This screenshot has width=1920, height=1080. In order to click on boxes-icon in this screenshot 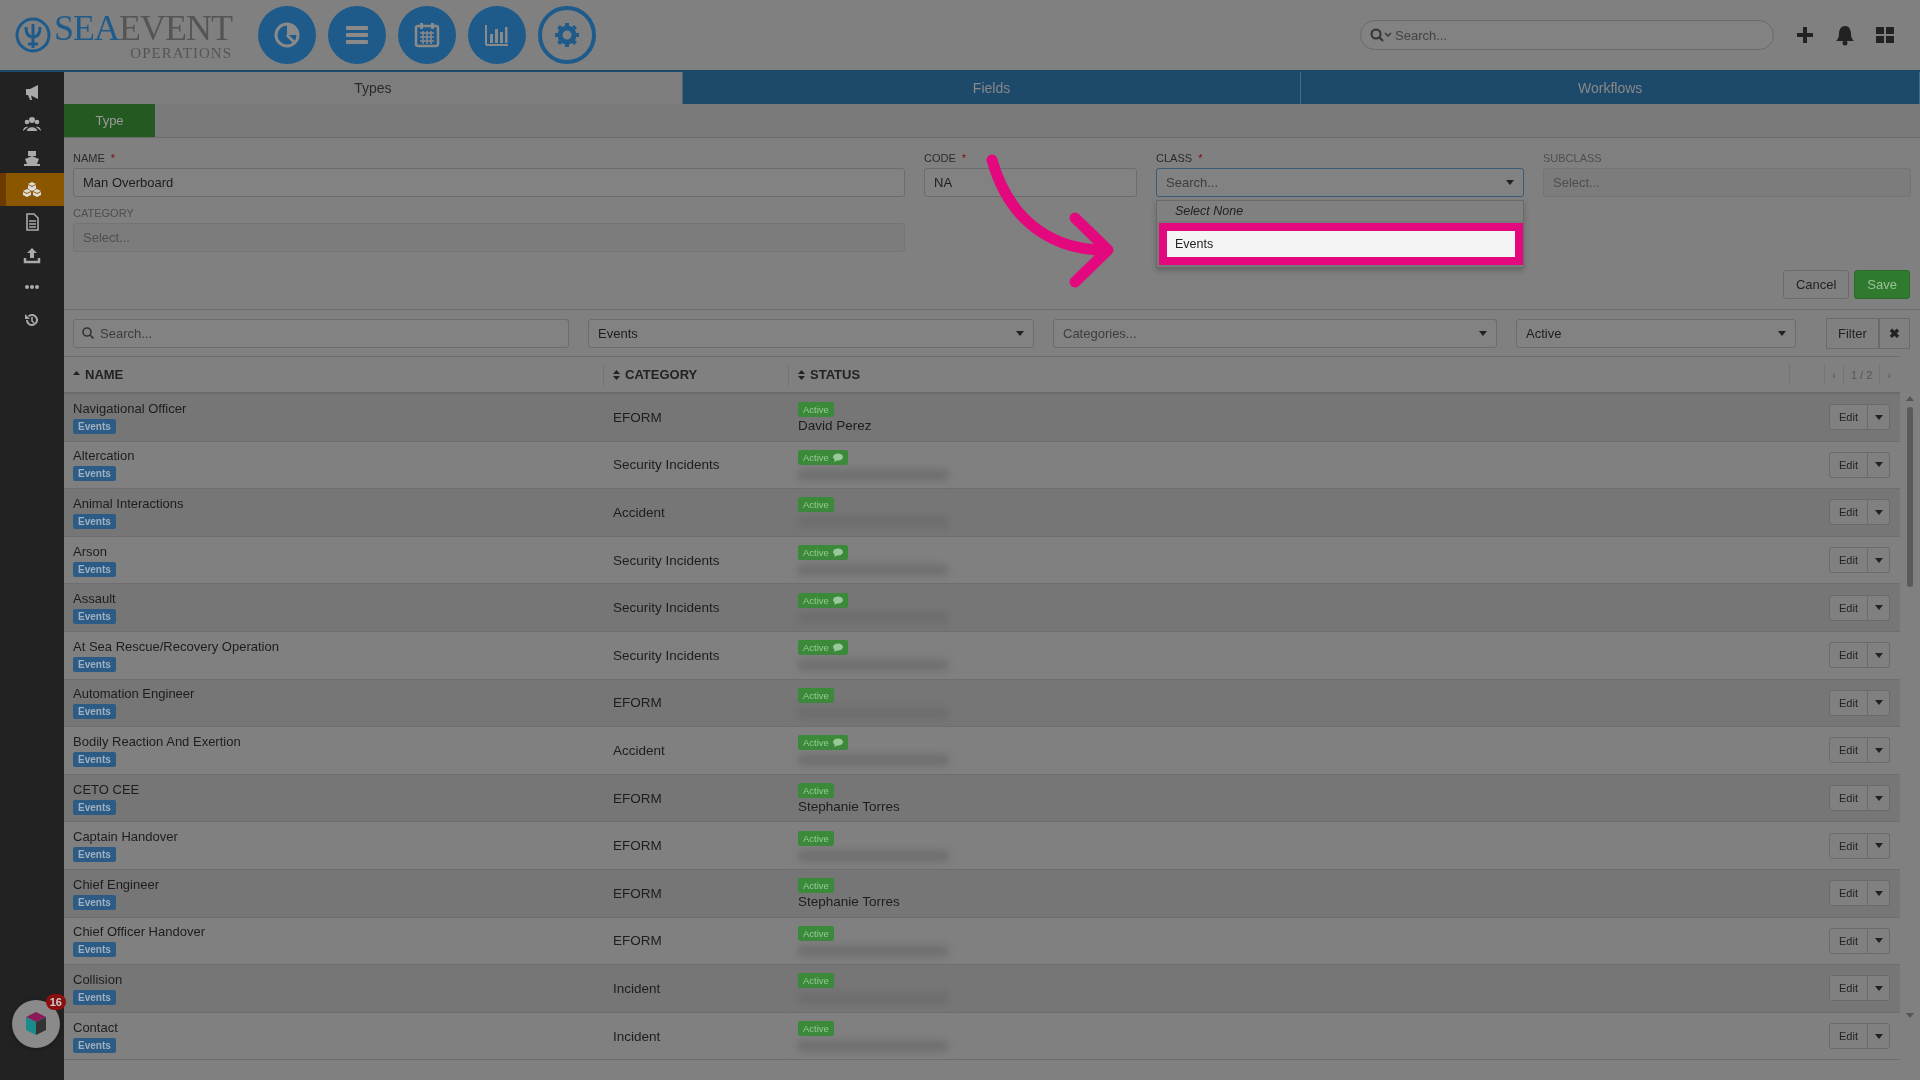, I will do `click(32, 189)`.